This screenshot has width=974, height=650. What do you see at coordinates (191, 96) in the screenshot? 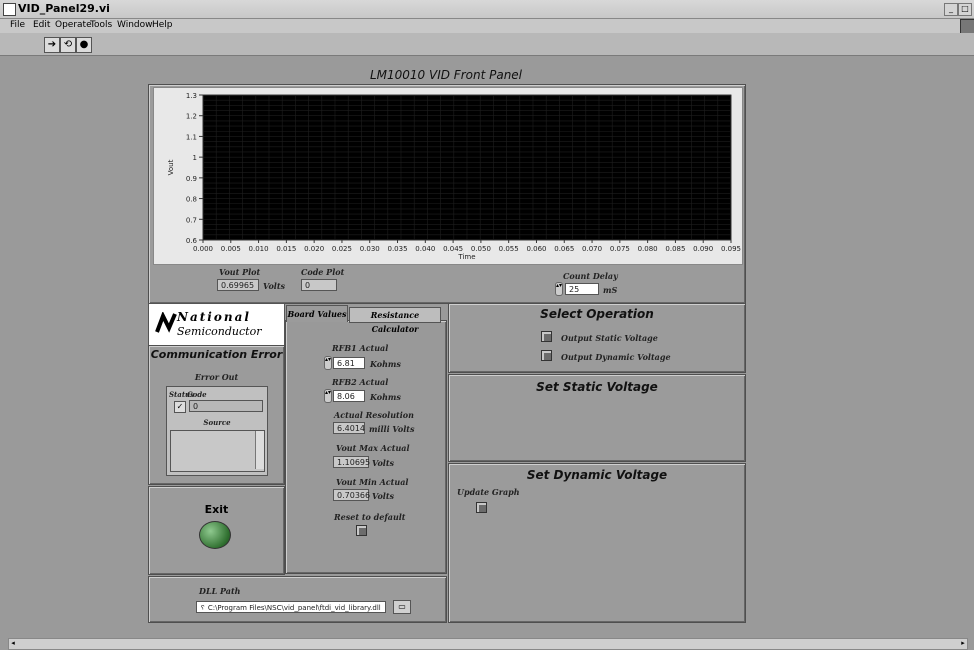
I see `y-tick-label: 1.3` at bounding box center [191, 96].